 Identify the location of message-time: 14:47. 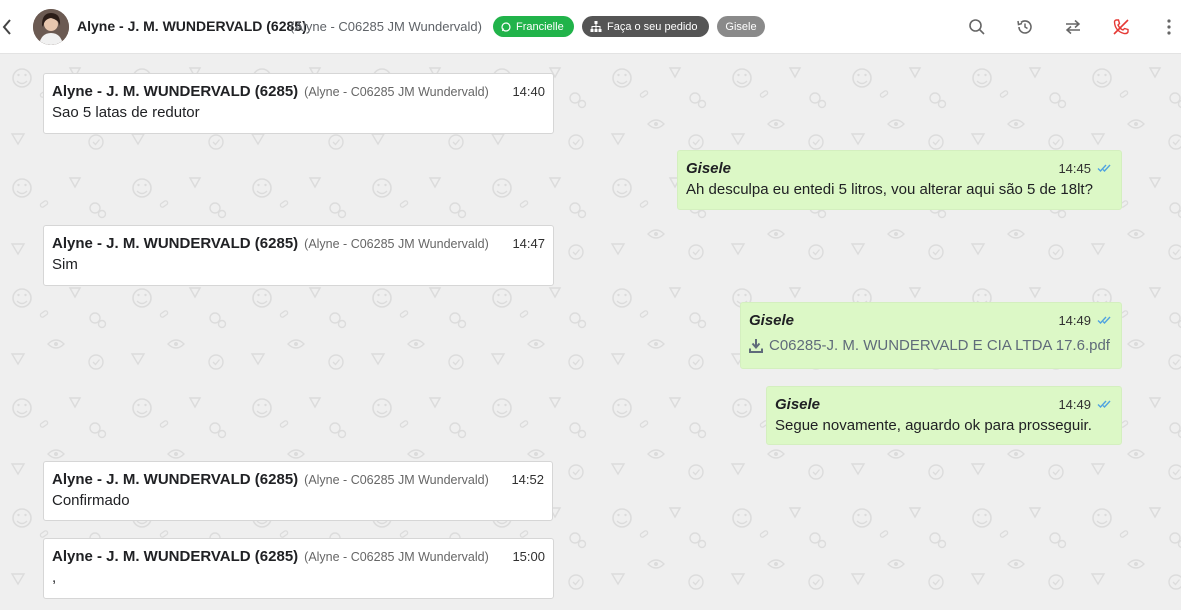
(528, 243).